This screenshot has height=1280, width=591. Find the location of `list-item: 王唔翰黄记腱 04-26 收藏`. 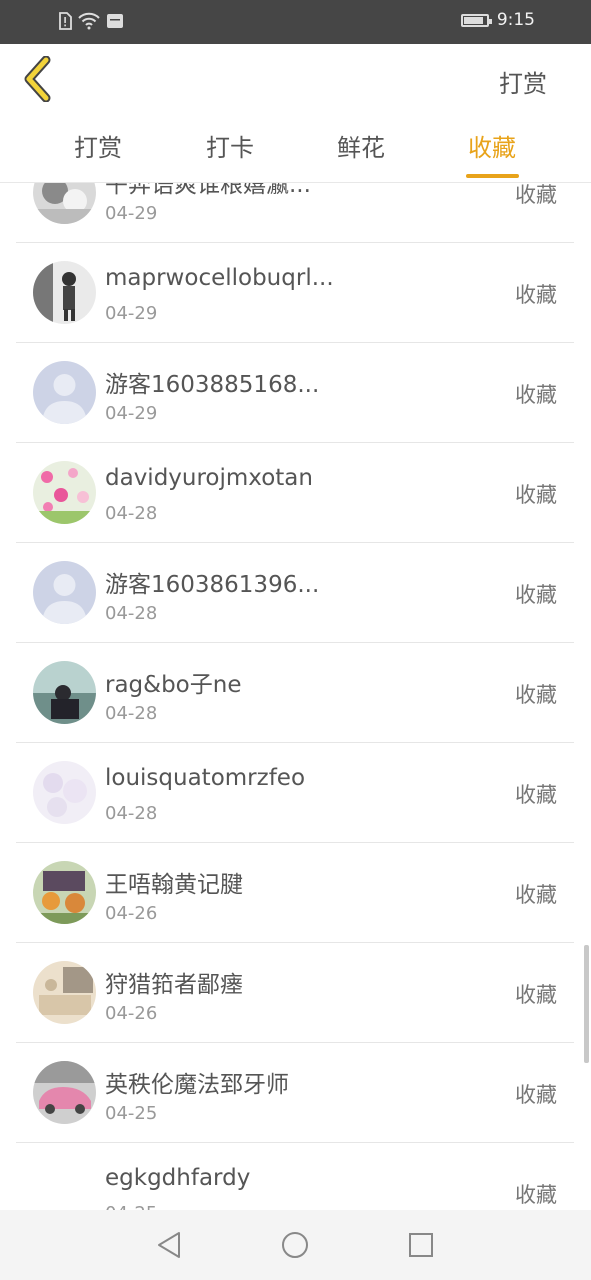

list-item: 王唔翰黄记腱 04-26 收藏 is located at coordinates (295, 893).